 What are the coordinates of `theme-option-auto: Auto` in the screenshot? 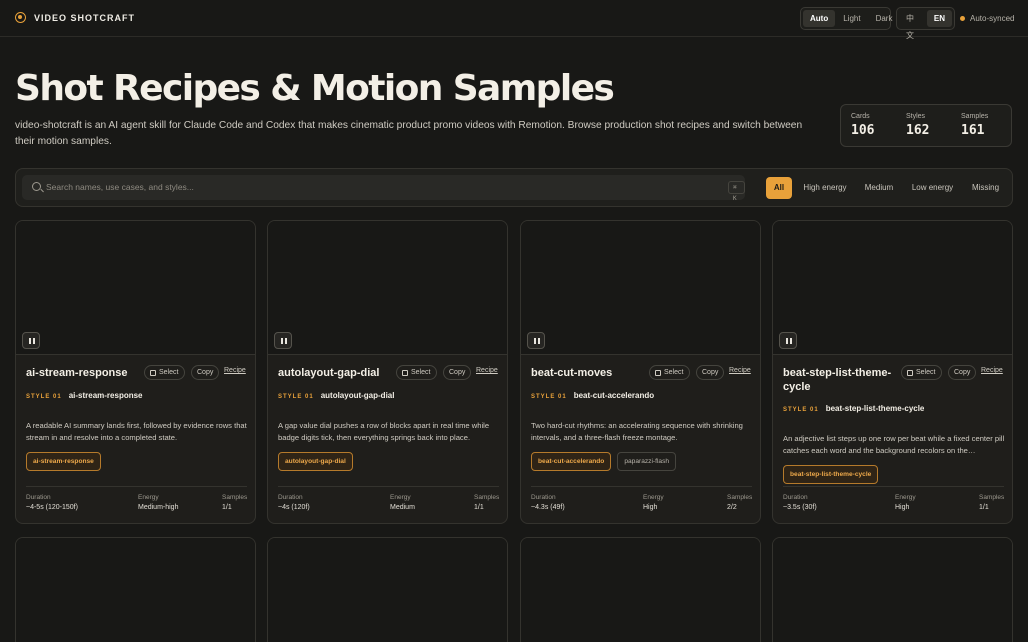 It's located at (819, 18).